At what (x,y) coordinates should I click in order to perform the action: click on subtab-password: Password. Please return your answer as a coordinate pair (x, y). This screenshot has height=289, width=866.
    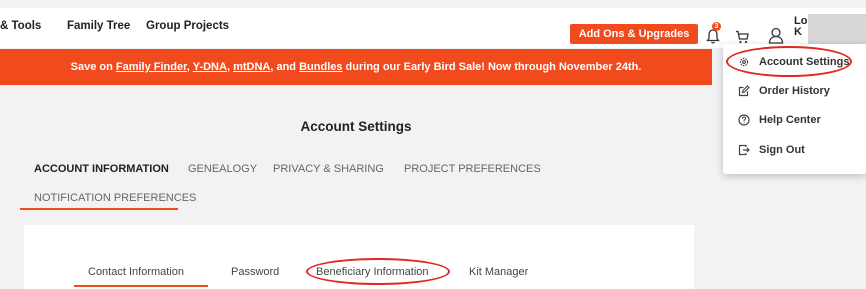
    Looking at the image, I should click on (255, 272).